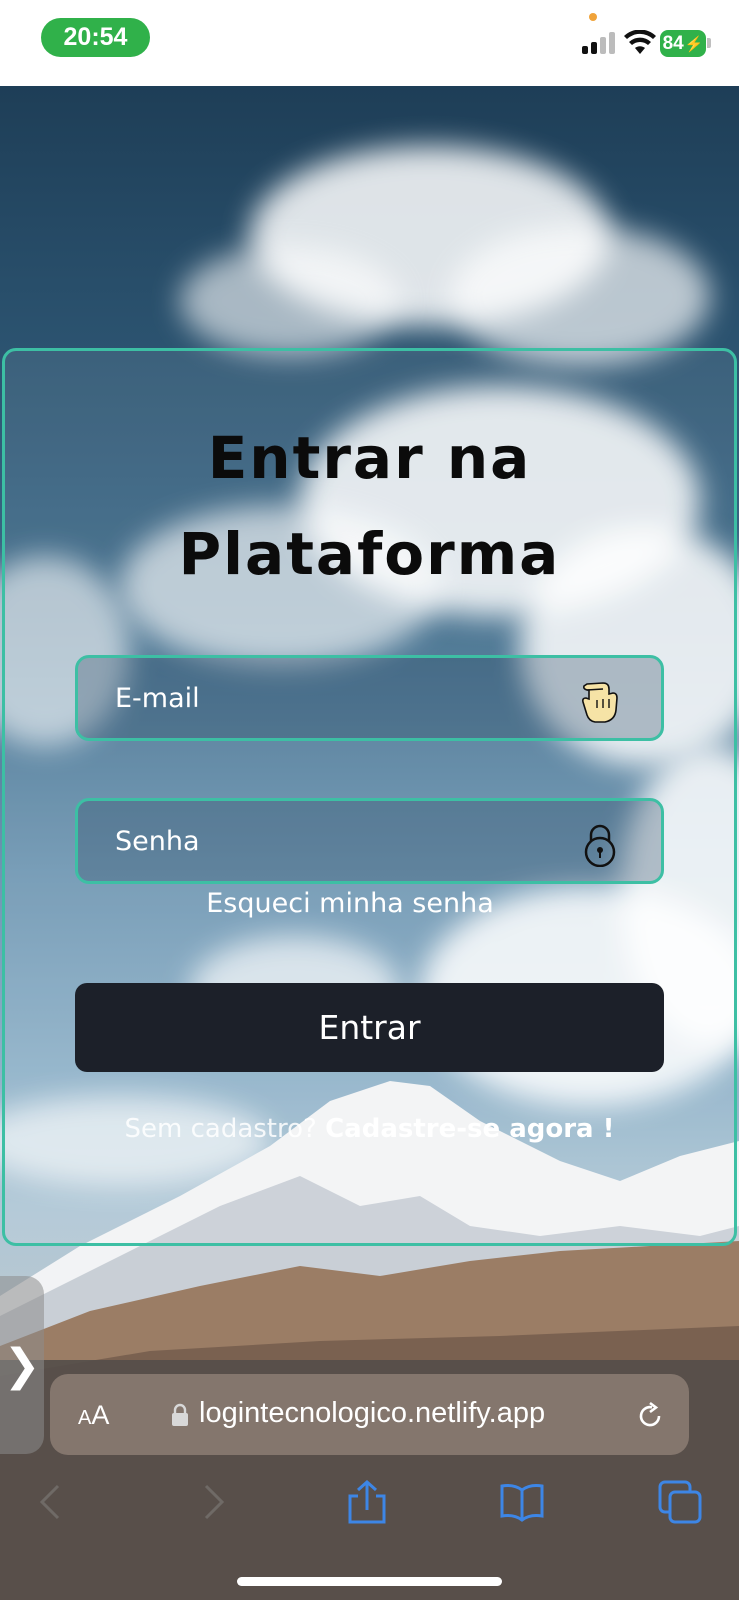 The height and width of the screenshot is (1600, 739). I want to click on title-line-2: Plataforma, so click(369, 554).